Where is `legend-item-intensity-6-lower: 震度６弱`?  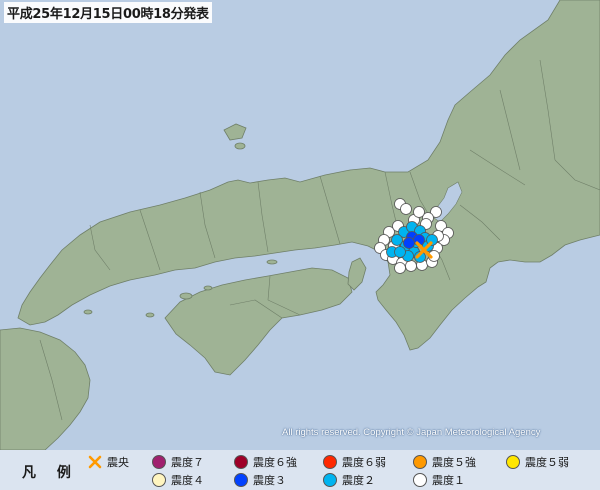
legend-item-intensity-6-lower: 震度６弱 is located at coordinates (354, 461).